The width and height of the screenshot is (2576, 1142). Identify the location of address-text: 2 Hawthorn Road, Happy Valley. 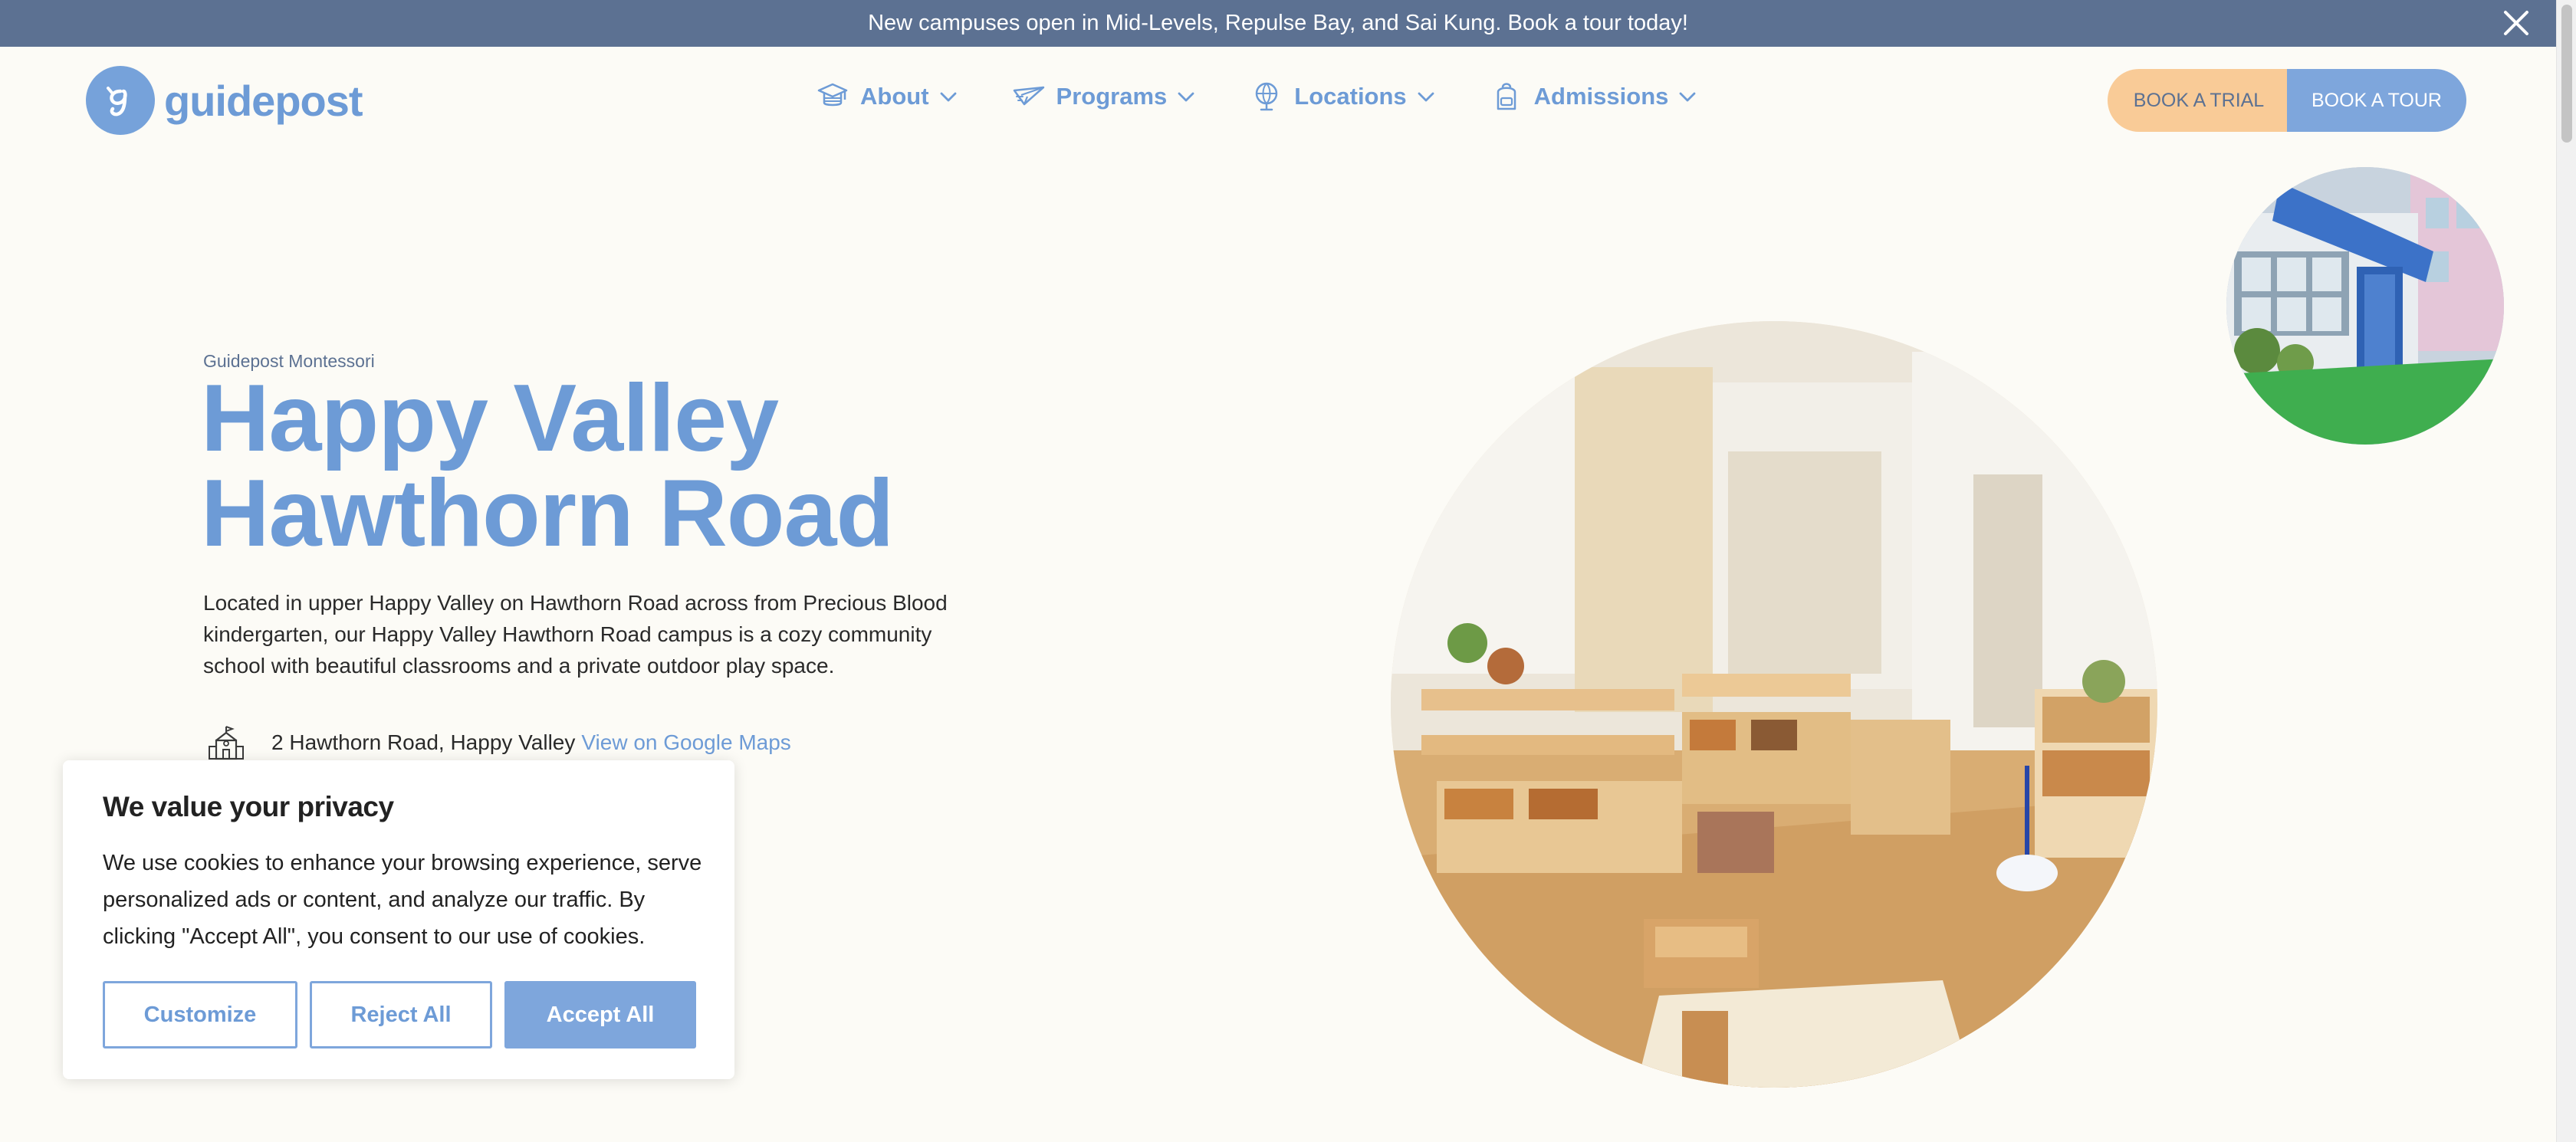
(424, 742).